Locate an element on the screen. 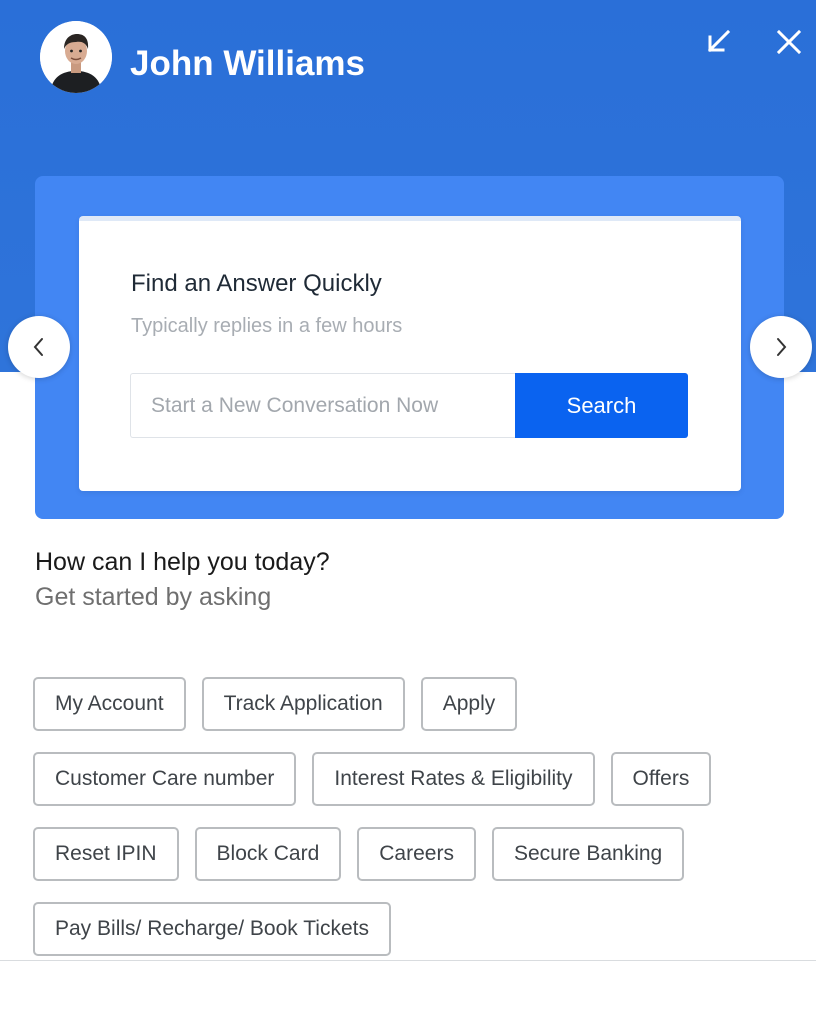  close-button is located at coordinates (789, 42).